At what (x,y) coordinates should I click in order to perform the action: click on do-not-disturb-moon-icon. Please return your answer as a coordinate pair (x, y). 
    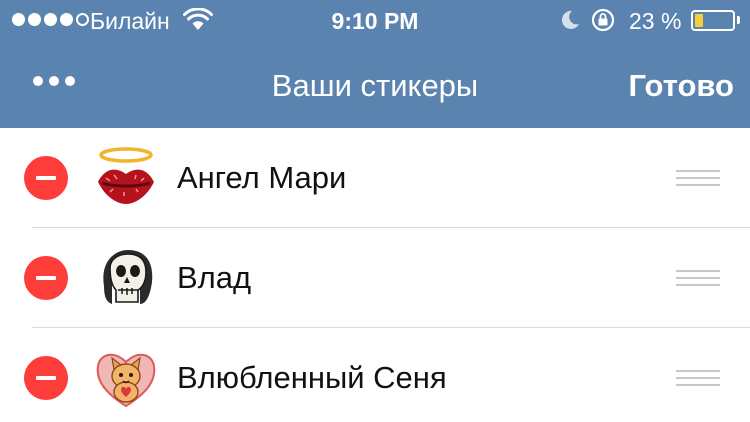
    Looking at the image, I should click on (570, 19).